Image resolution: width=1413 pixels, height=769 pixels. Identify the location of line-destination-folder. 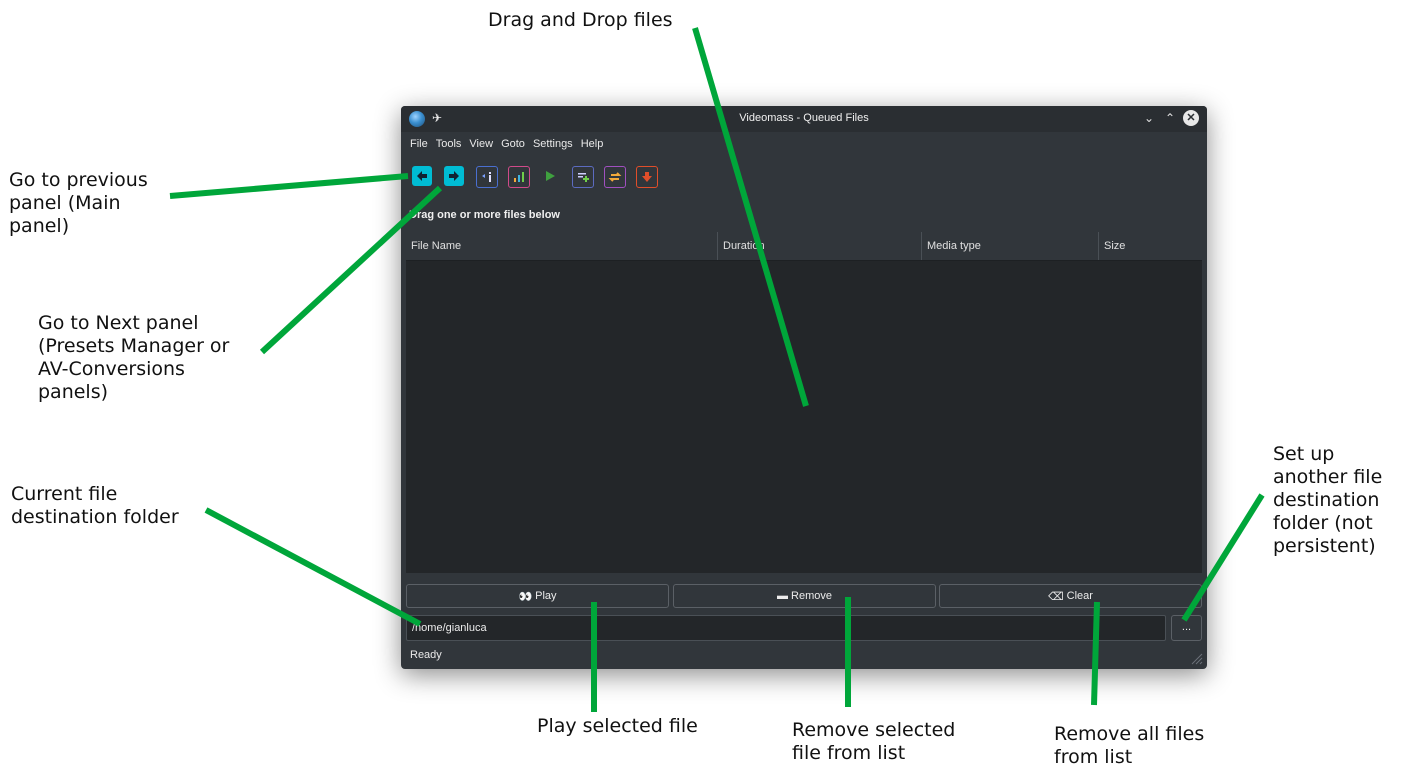
(313, 567).